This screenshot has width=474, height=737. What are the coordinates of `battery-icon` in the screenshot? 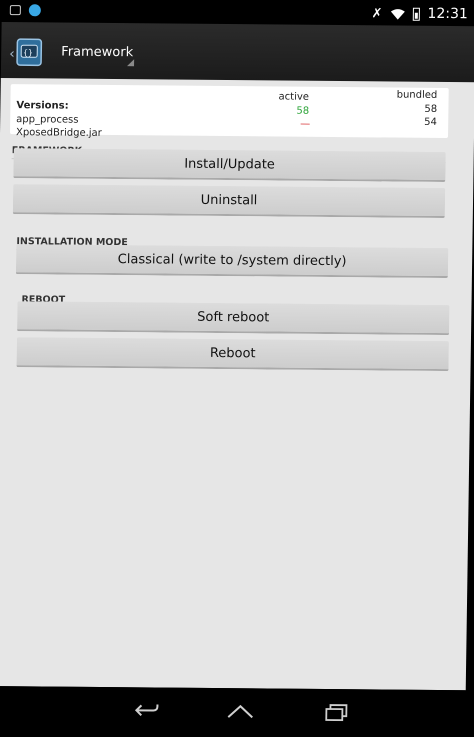 It's located at (416, 14).